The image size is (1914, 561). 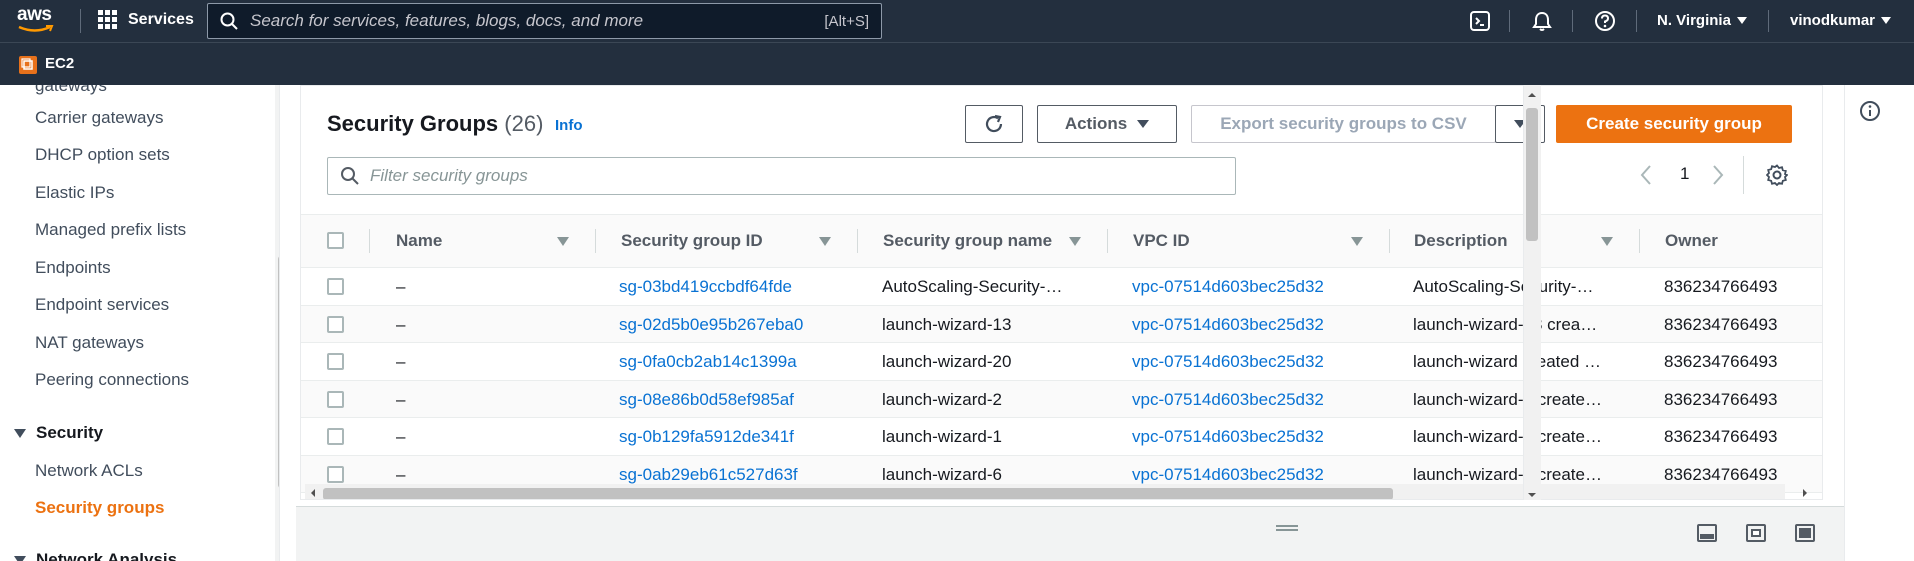 I want to click on scroll-down-arrow-icon, so click(x=1532, y=495).